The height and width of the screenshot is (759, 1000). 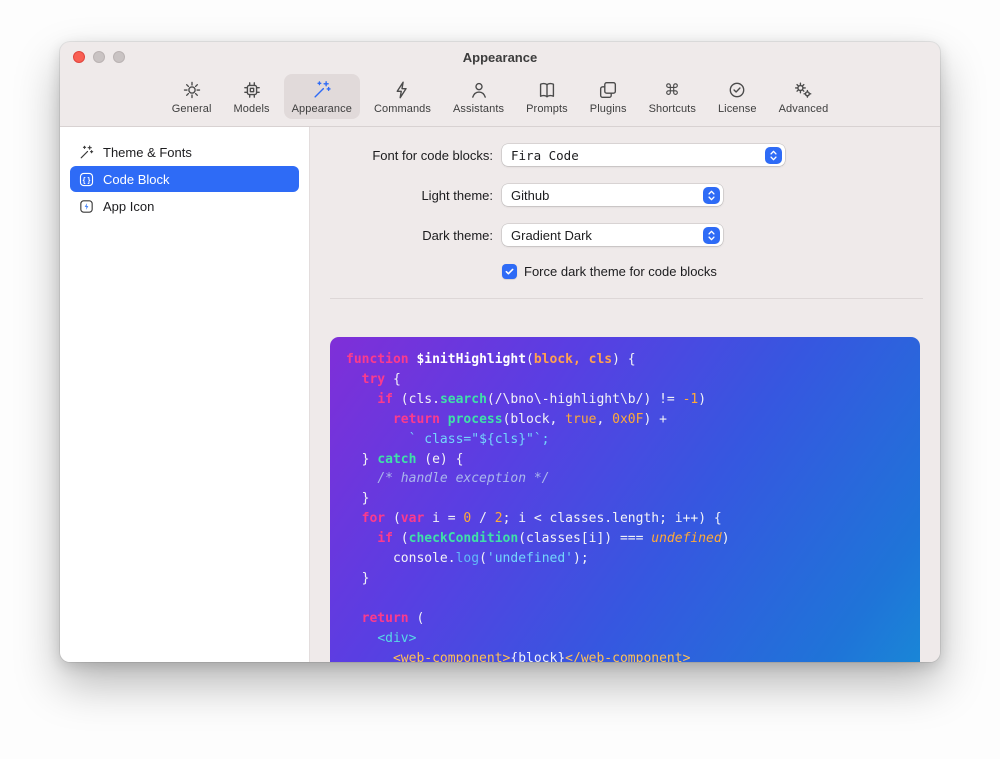 What do you see at coordinates (530, 195) in the screenshot?
I see `light-theme-dropdown-value: Github` at bounding box center [530, 195].